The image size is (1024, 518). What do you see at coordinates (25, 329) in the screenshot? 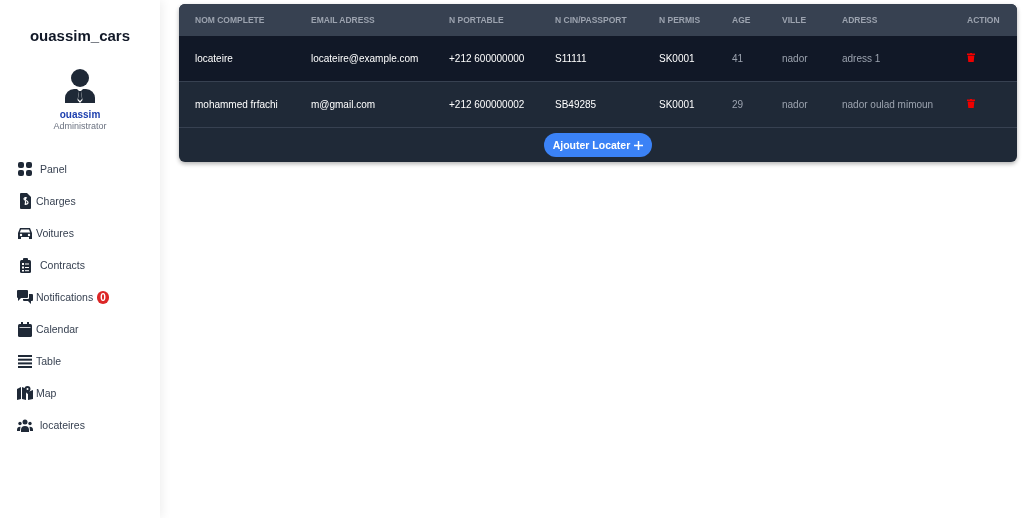
I see `calendar-icon` at bounding box center [25, 329].